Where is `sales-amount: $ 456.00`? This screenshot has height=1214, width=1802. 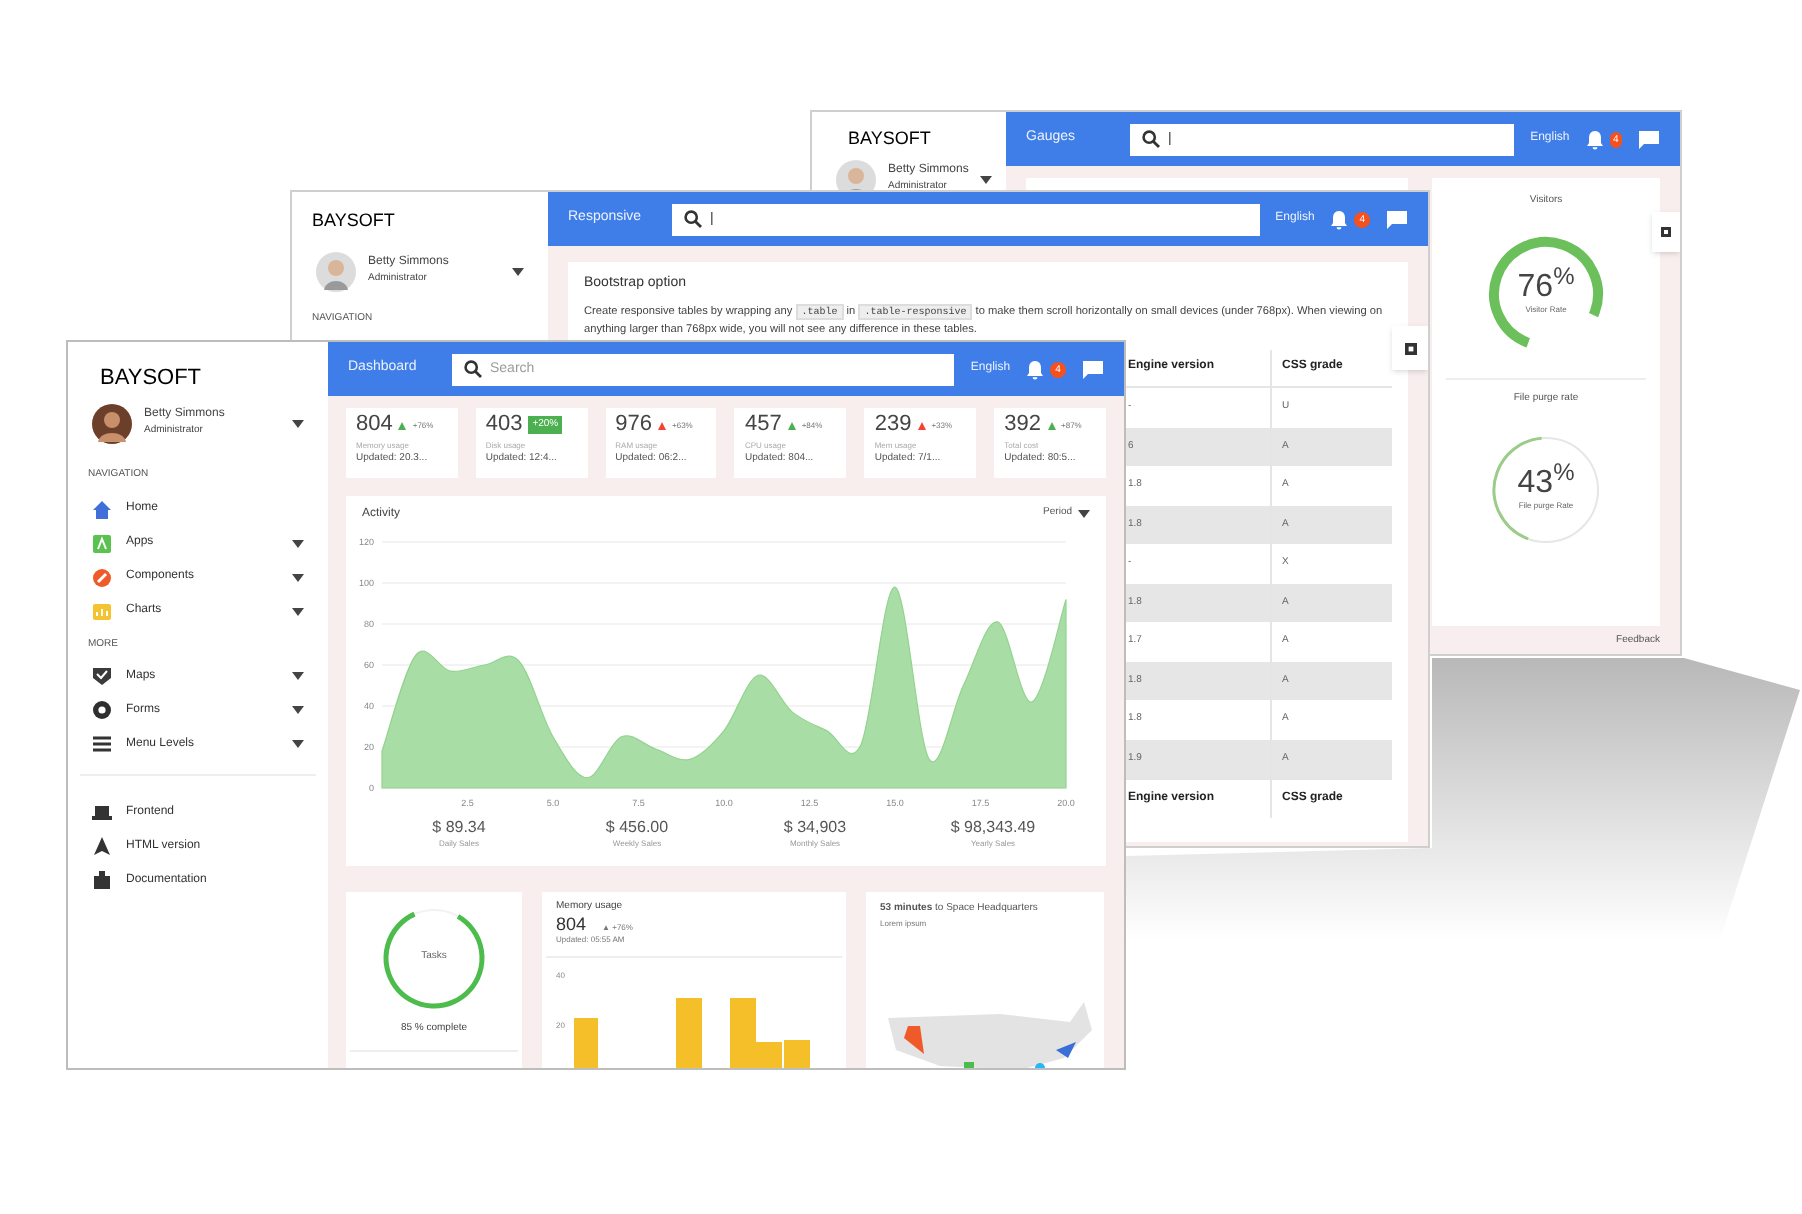 sales-amount: $ 456.00 is located at coordinates (637, 828).